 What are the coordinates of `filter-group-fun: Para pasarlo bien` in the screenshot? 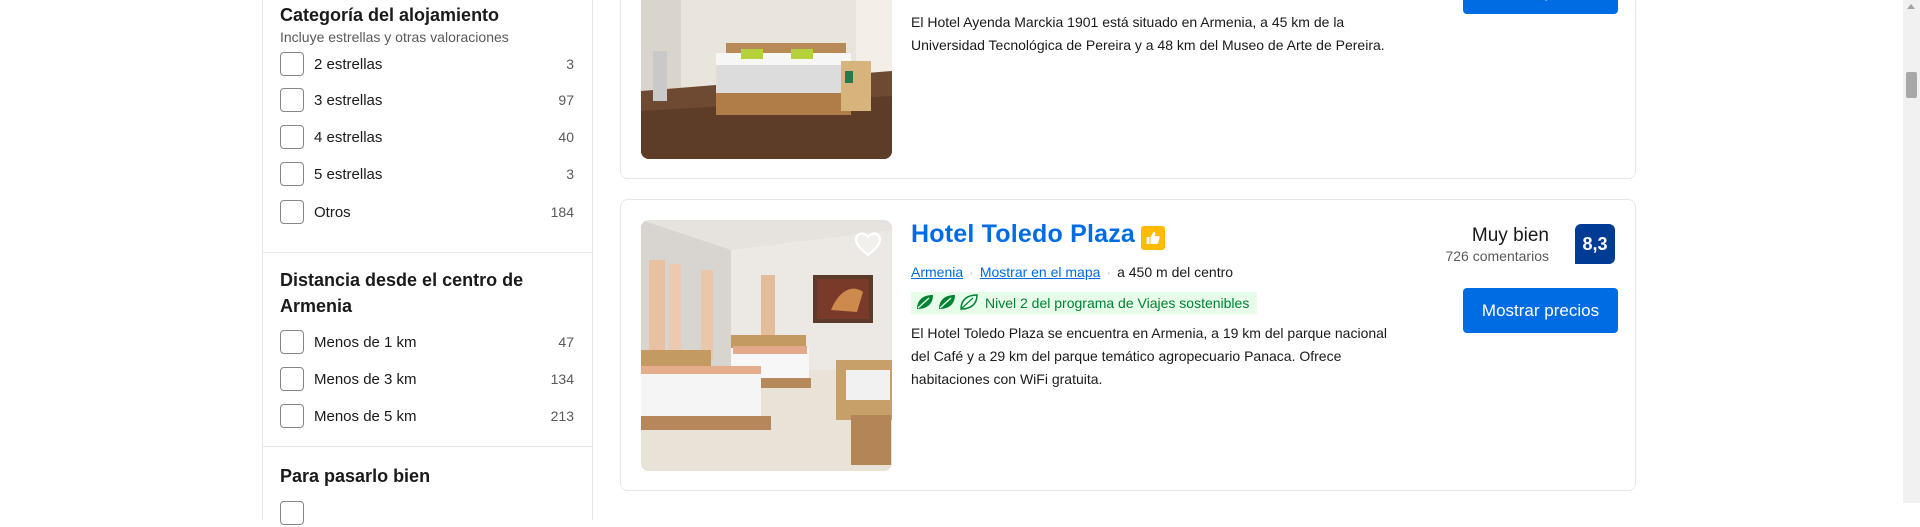 It's located at (427, 486).